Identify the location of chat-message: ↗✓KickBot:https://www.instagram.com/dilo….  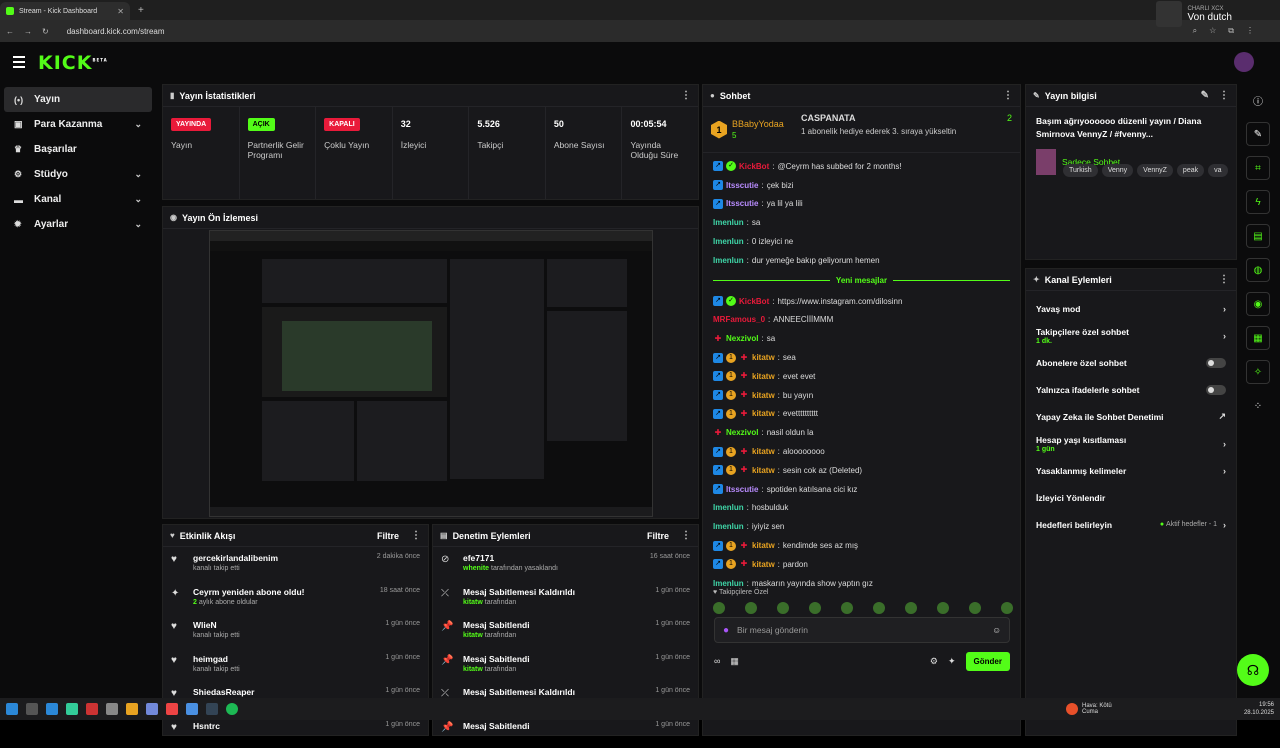
(861, 301).